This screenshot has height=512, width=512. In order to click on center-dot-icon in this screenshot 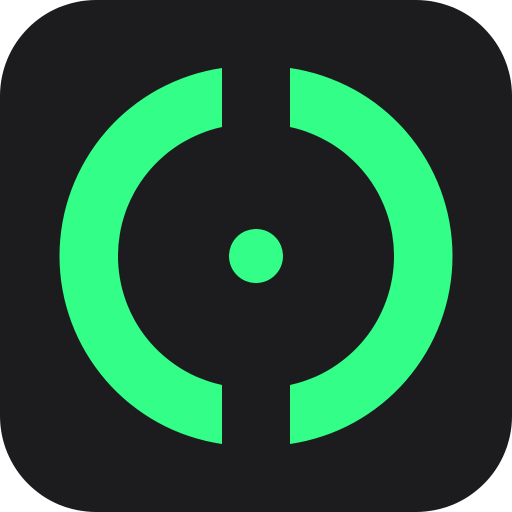, I will do `click(256, 256)`.